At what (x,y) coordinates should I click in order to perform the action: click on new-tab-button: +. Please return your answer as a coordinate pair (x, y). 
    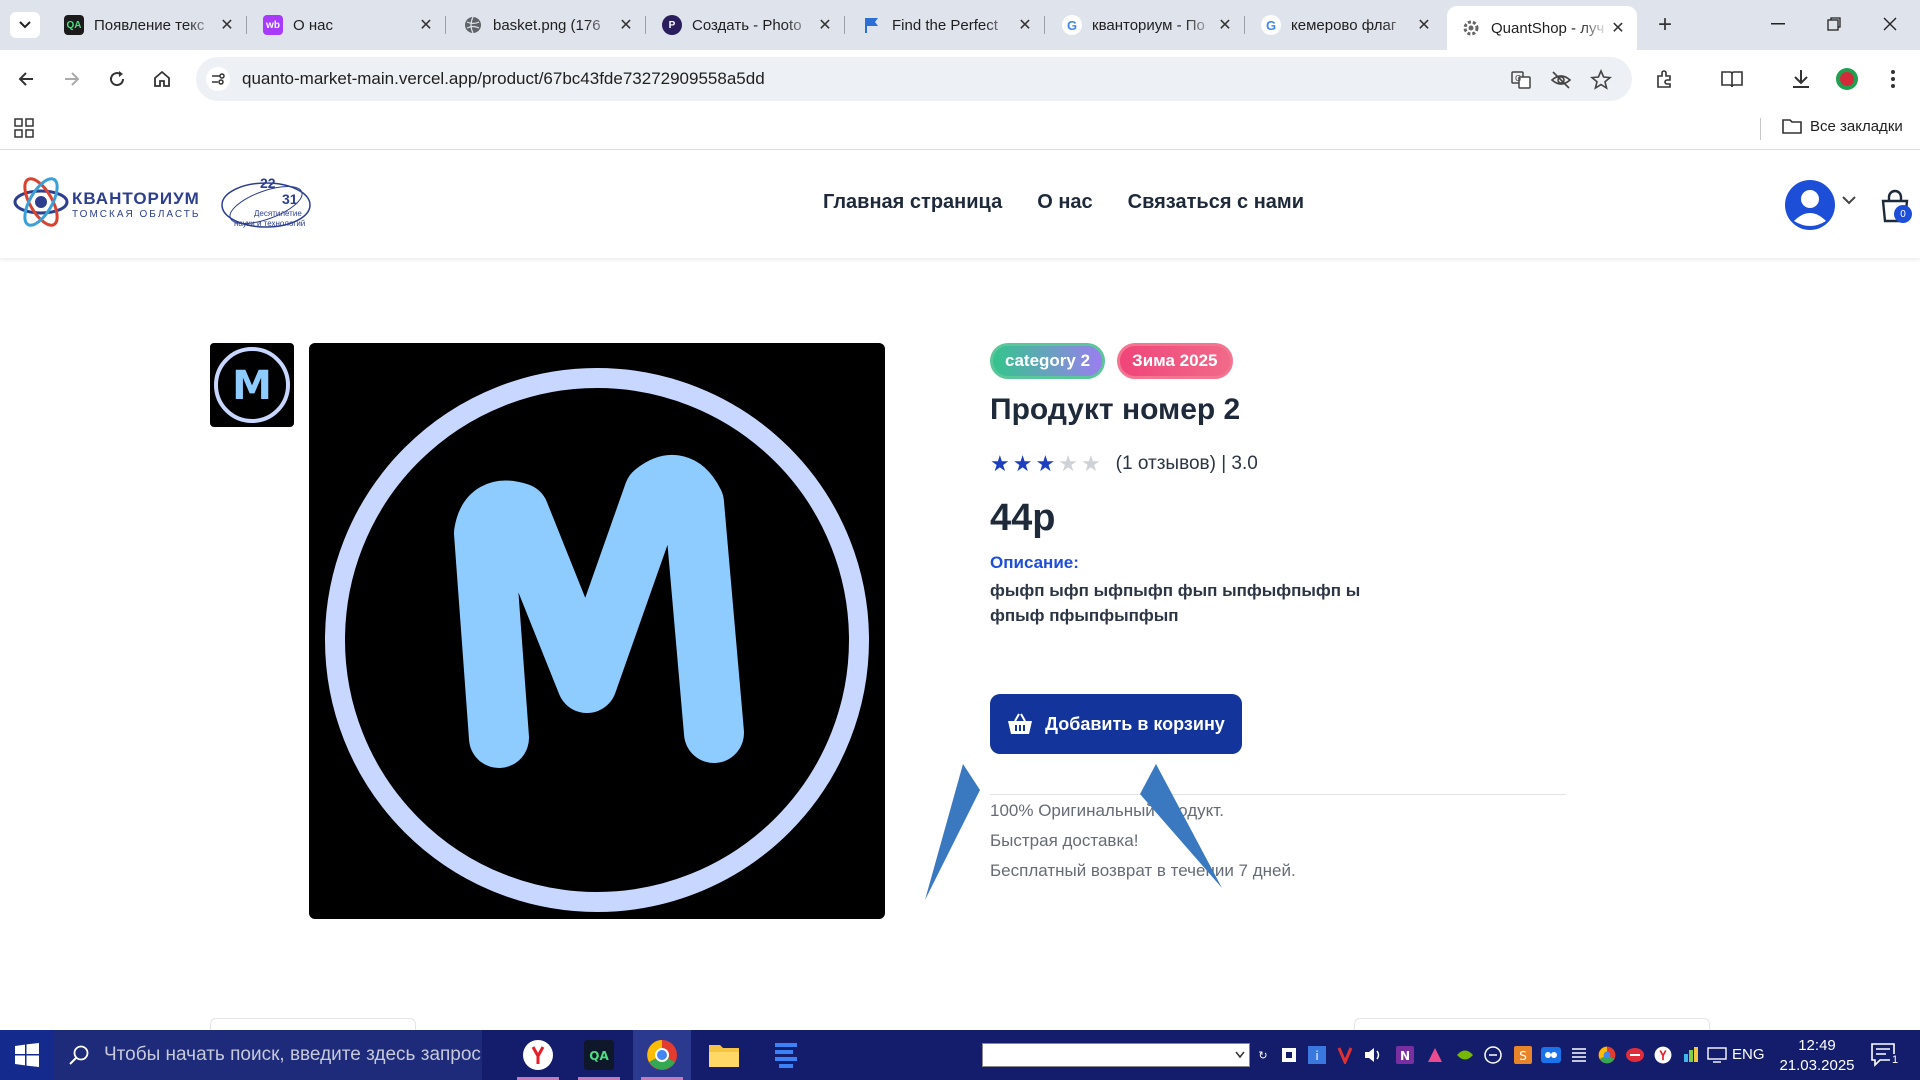
    Looking at the image, I should click on (1665, 24).